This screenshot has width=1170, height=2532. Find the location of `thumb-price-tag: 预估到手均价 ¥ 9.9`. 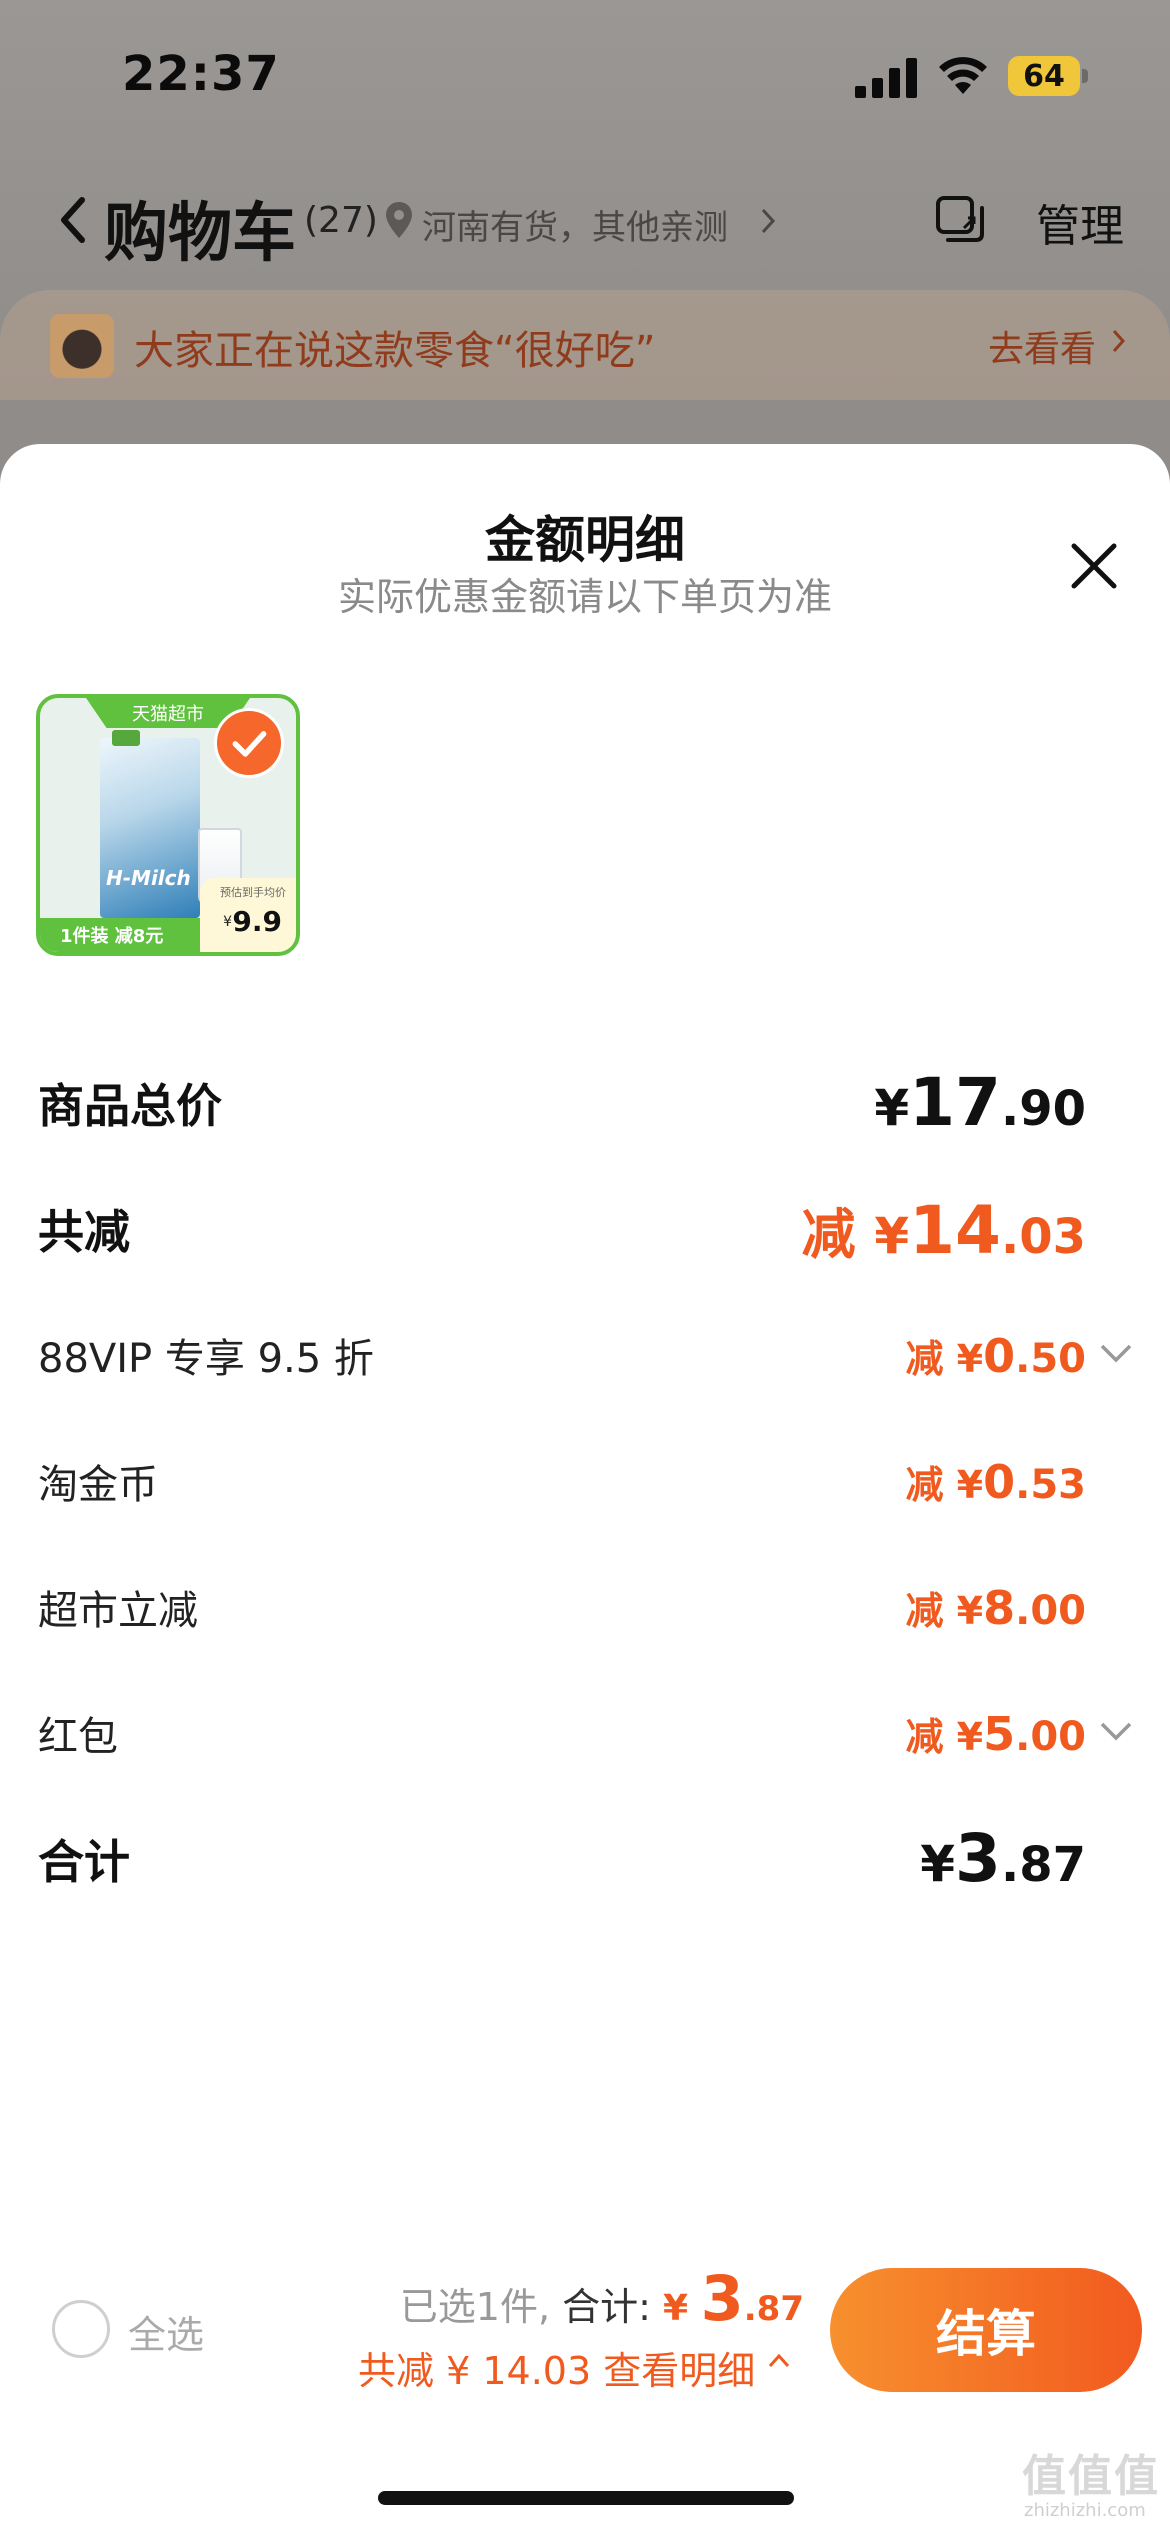

thumb-price-tag: 预估到手均价 ¥ 9.9 is located at coordinates (248, 915).